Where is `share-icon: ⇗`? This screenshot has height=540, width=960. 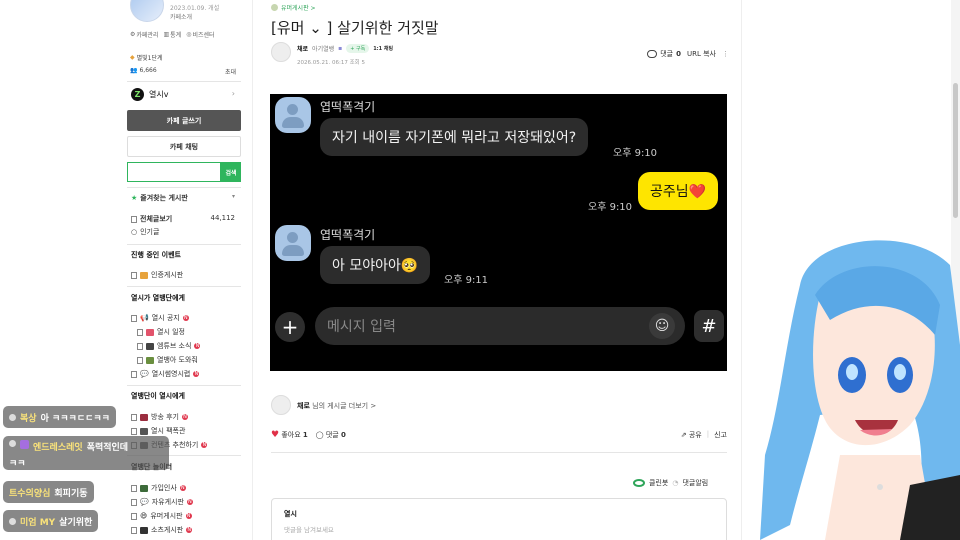 share-icon: ⇗ is located at coordinates (683, 435).